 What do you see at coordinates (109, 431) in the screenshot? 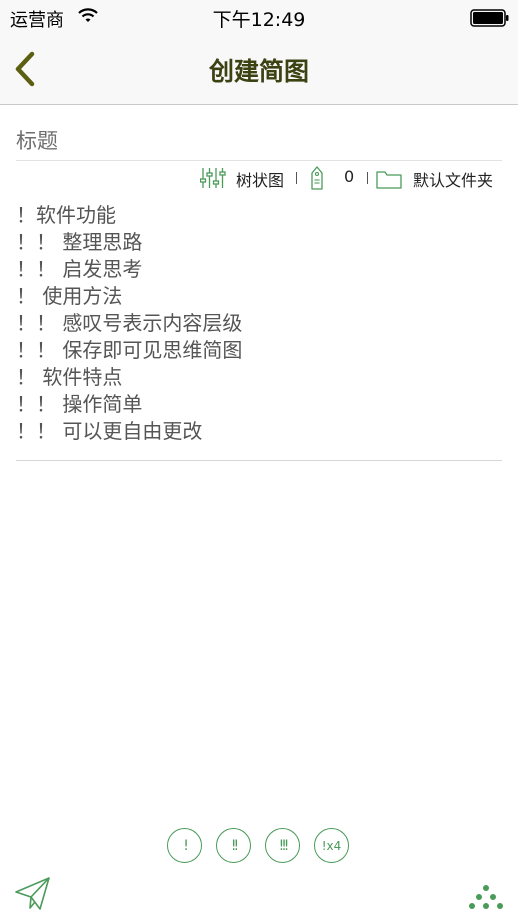
I see `content-line: ！！ 可以更自由更改` at bounding box center [109, 431].